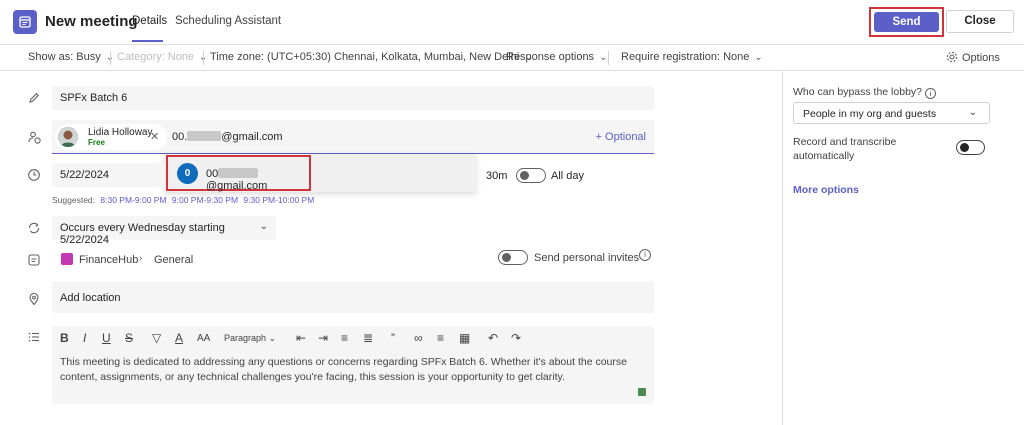 This screenshot has height=425, width=1024. I want to click on lobby-bypass-dropdown: People in my org and guests ⌄, so click(891, 113).